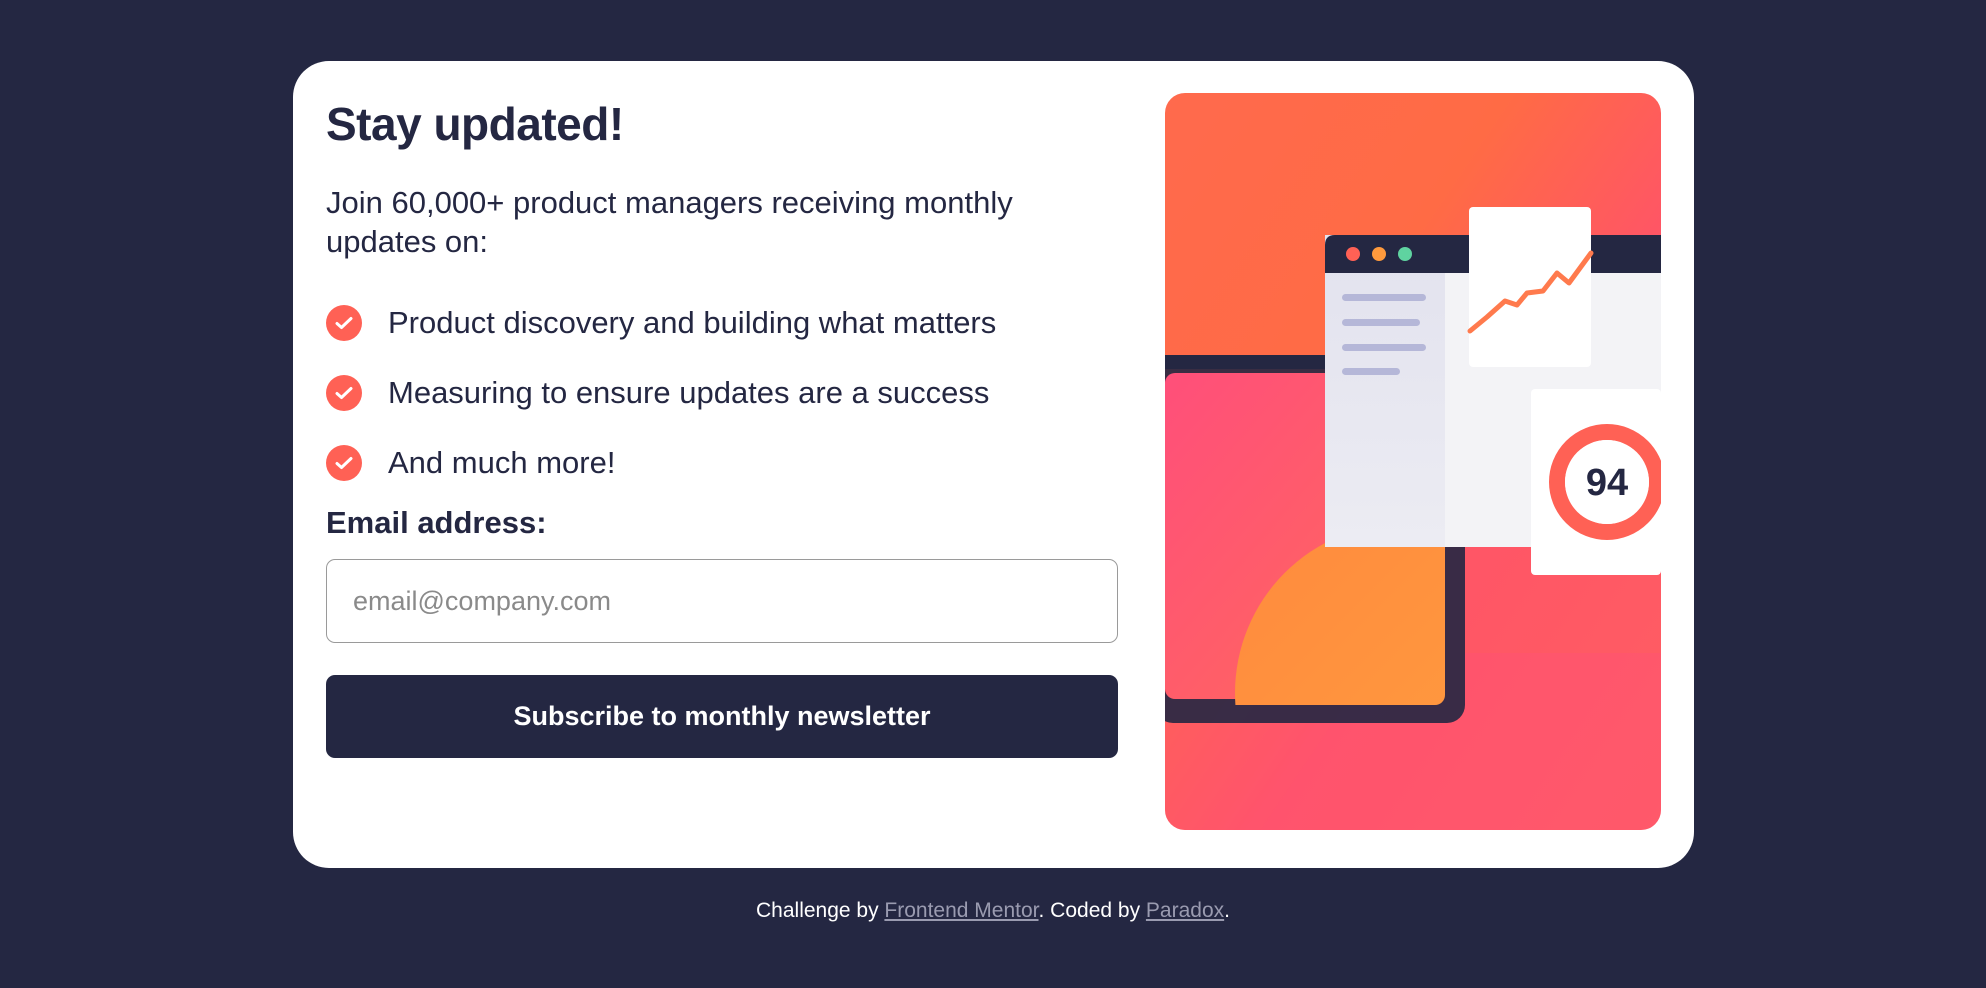 This screenshot has width=1986, height=988. Describe the element at coordinates (502, 462) in the screenshot. I see `feature-text: And much more!` at that location.